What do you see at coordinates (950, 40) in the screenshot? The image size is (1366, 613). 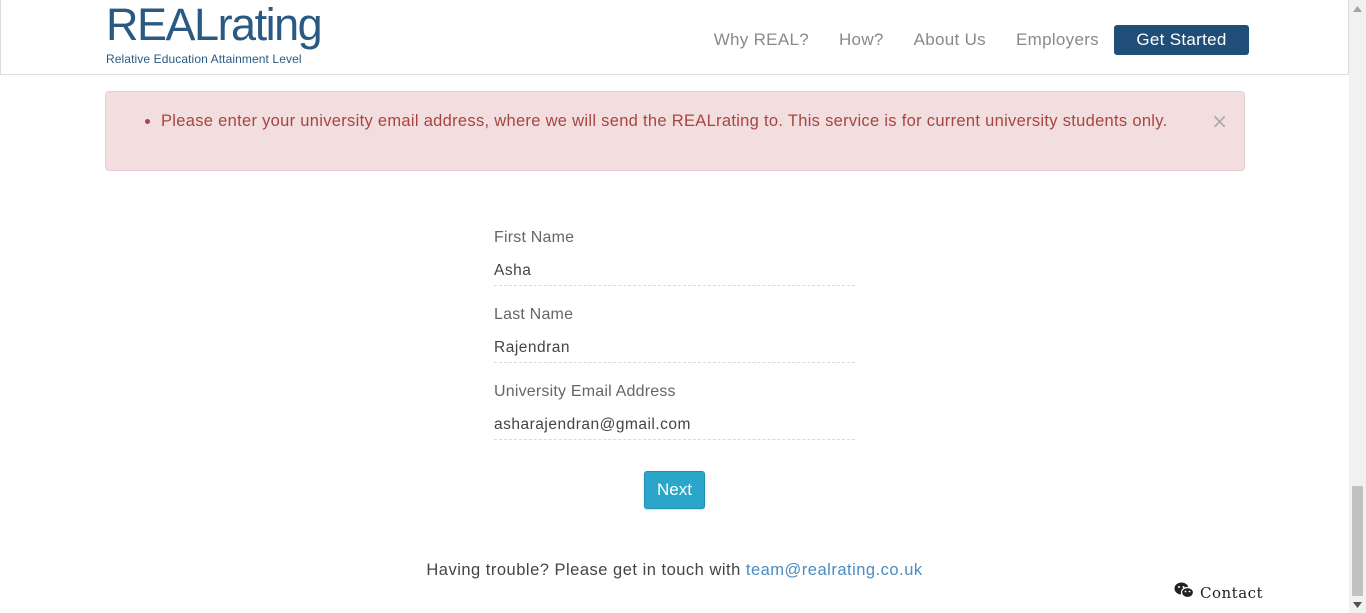 I see `nav-link-about-us: About Us` at bounding box center [950, 40].